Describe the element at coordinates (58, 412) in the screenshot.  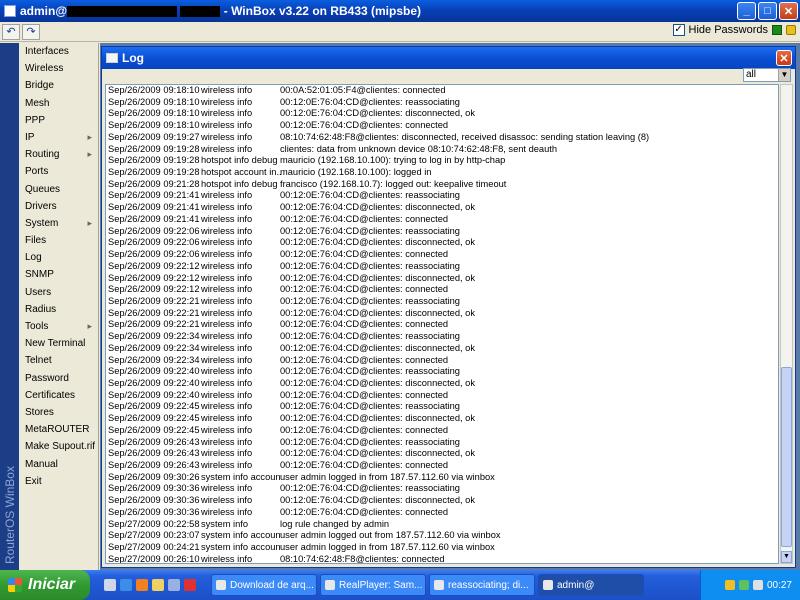
I see `menu-item-stores: Stores` at that location.